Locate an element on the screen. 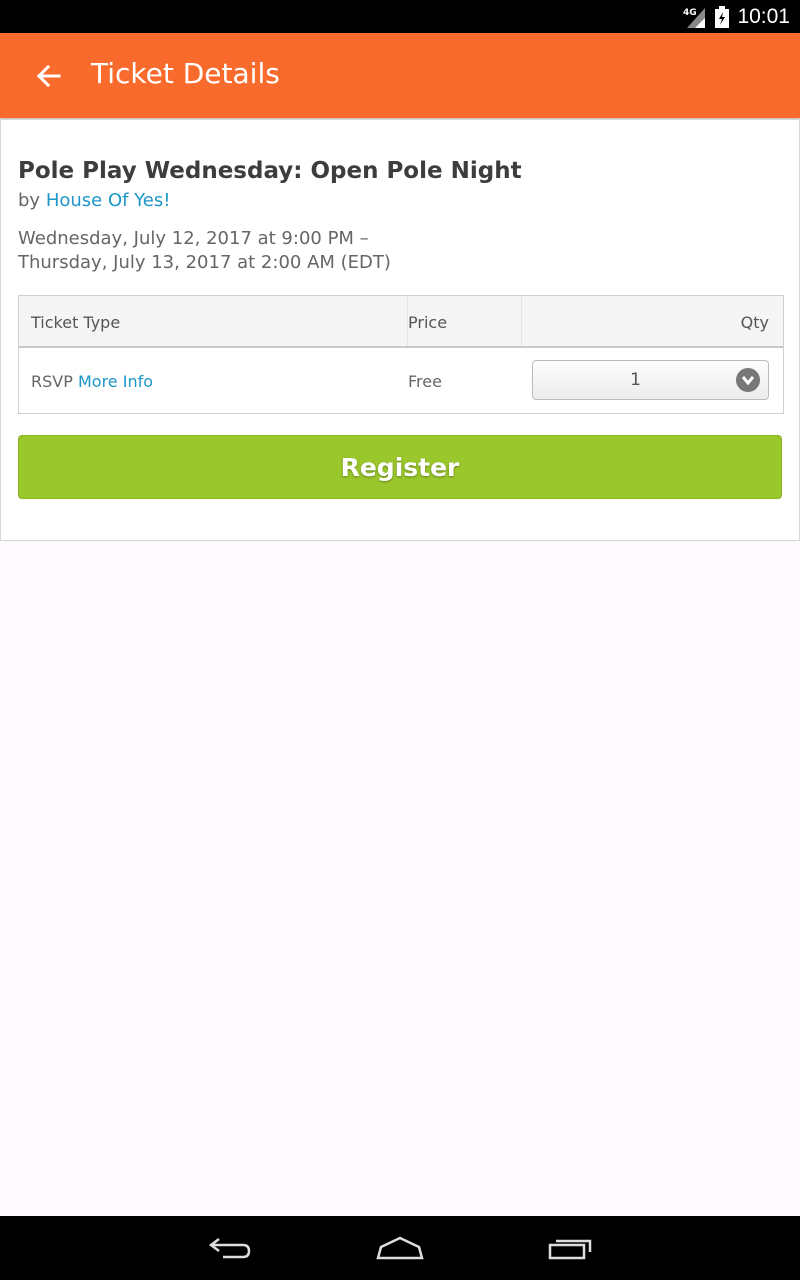 This screenshot has height=1280, width=800. header-qty: Qty is located at coordinates (754, 322).